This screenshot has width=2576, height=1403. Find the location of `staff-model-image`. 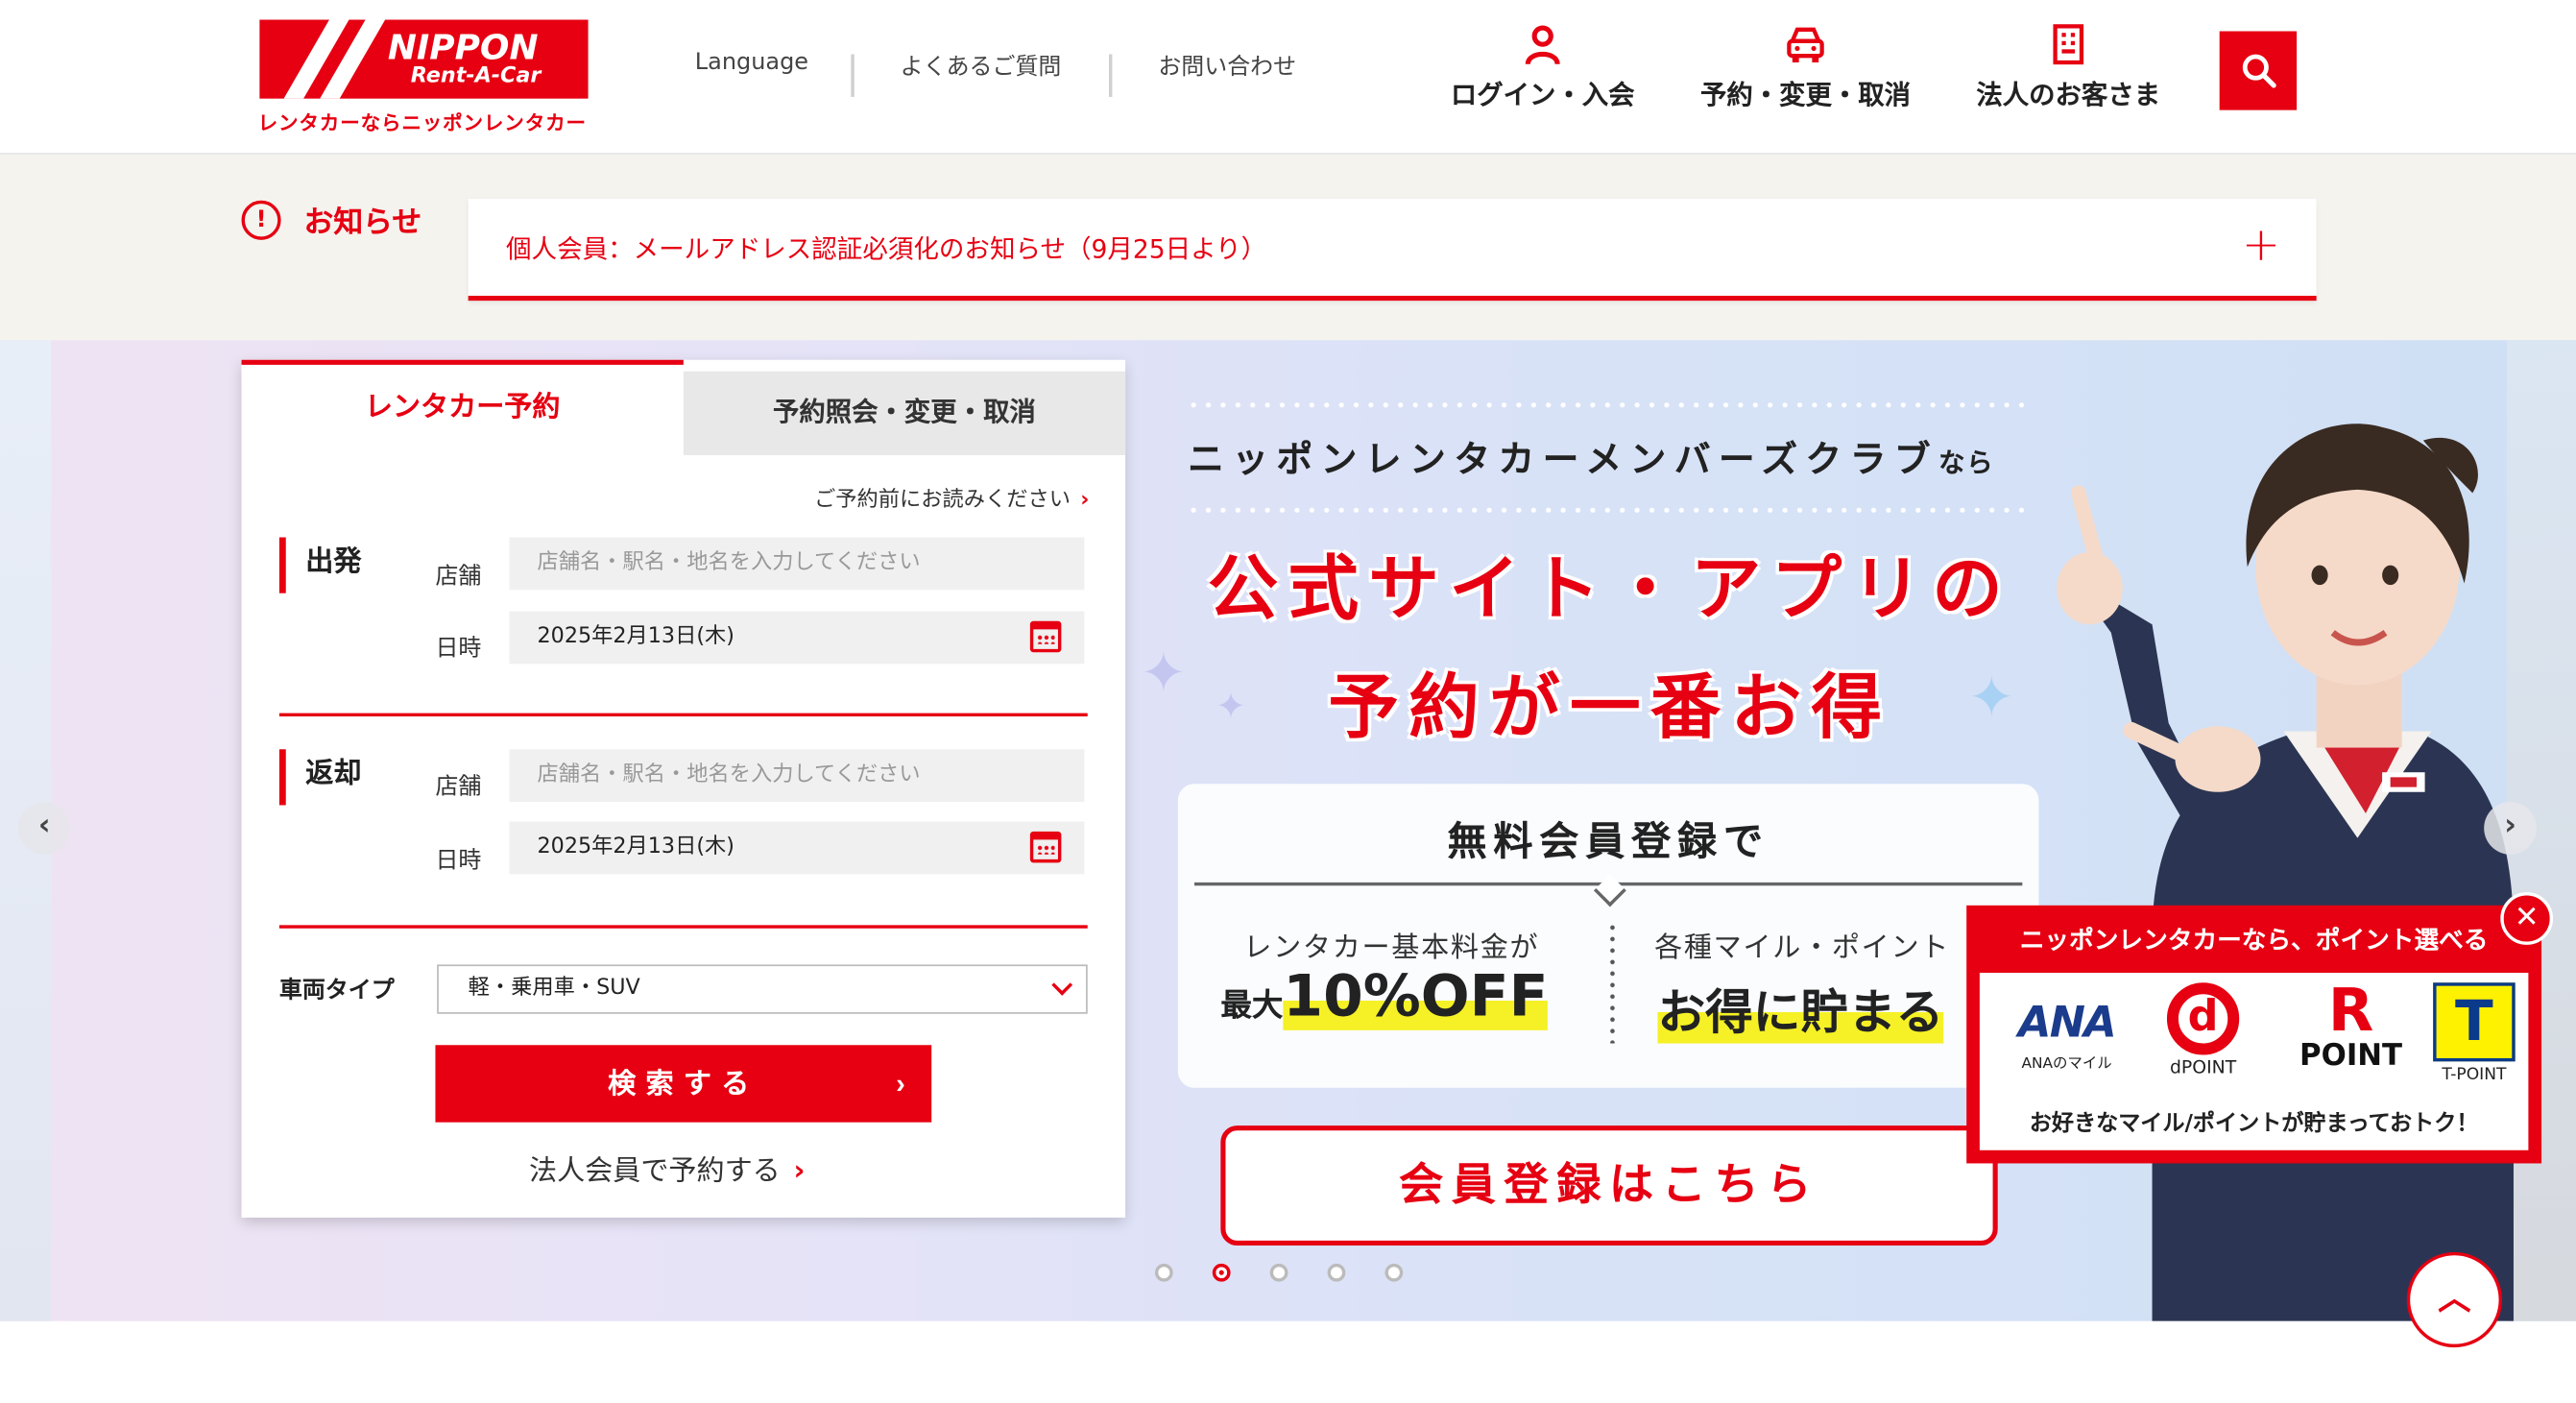

staff-model-image is located at coordinates (2285, 872).